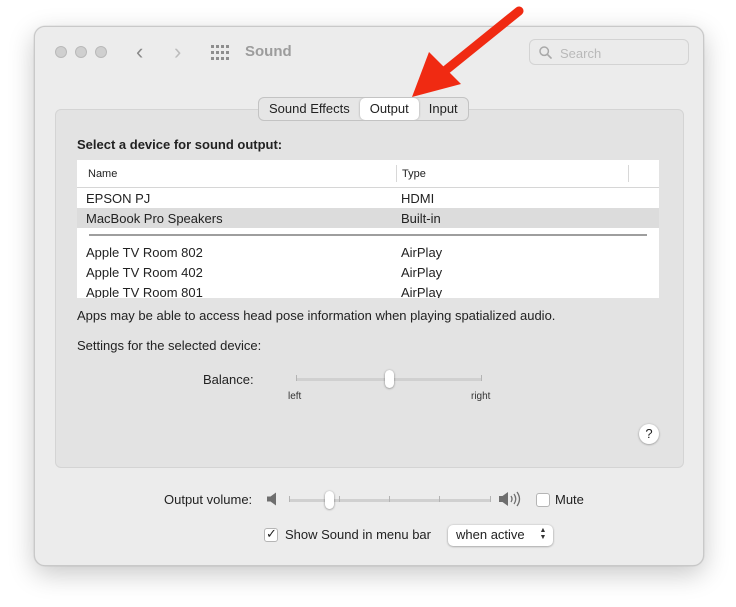 The image size is (736, 607). I want to click on show-all-grid-icon, so click(220, 53).